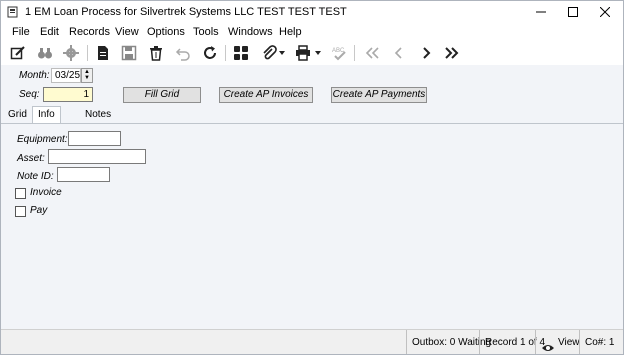  What do you see at coordinates (206, 32) in the screenshot?
I see `menu-tools: Tools` at bounding box center [206, 32].